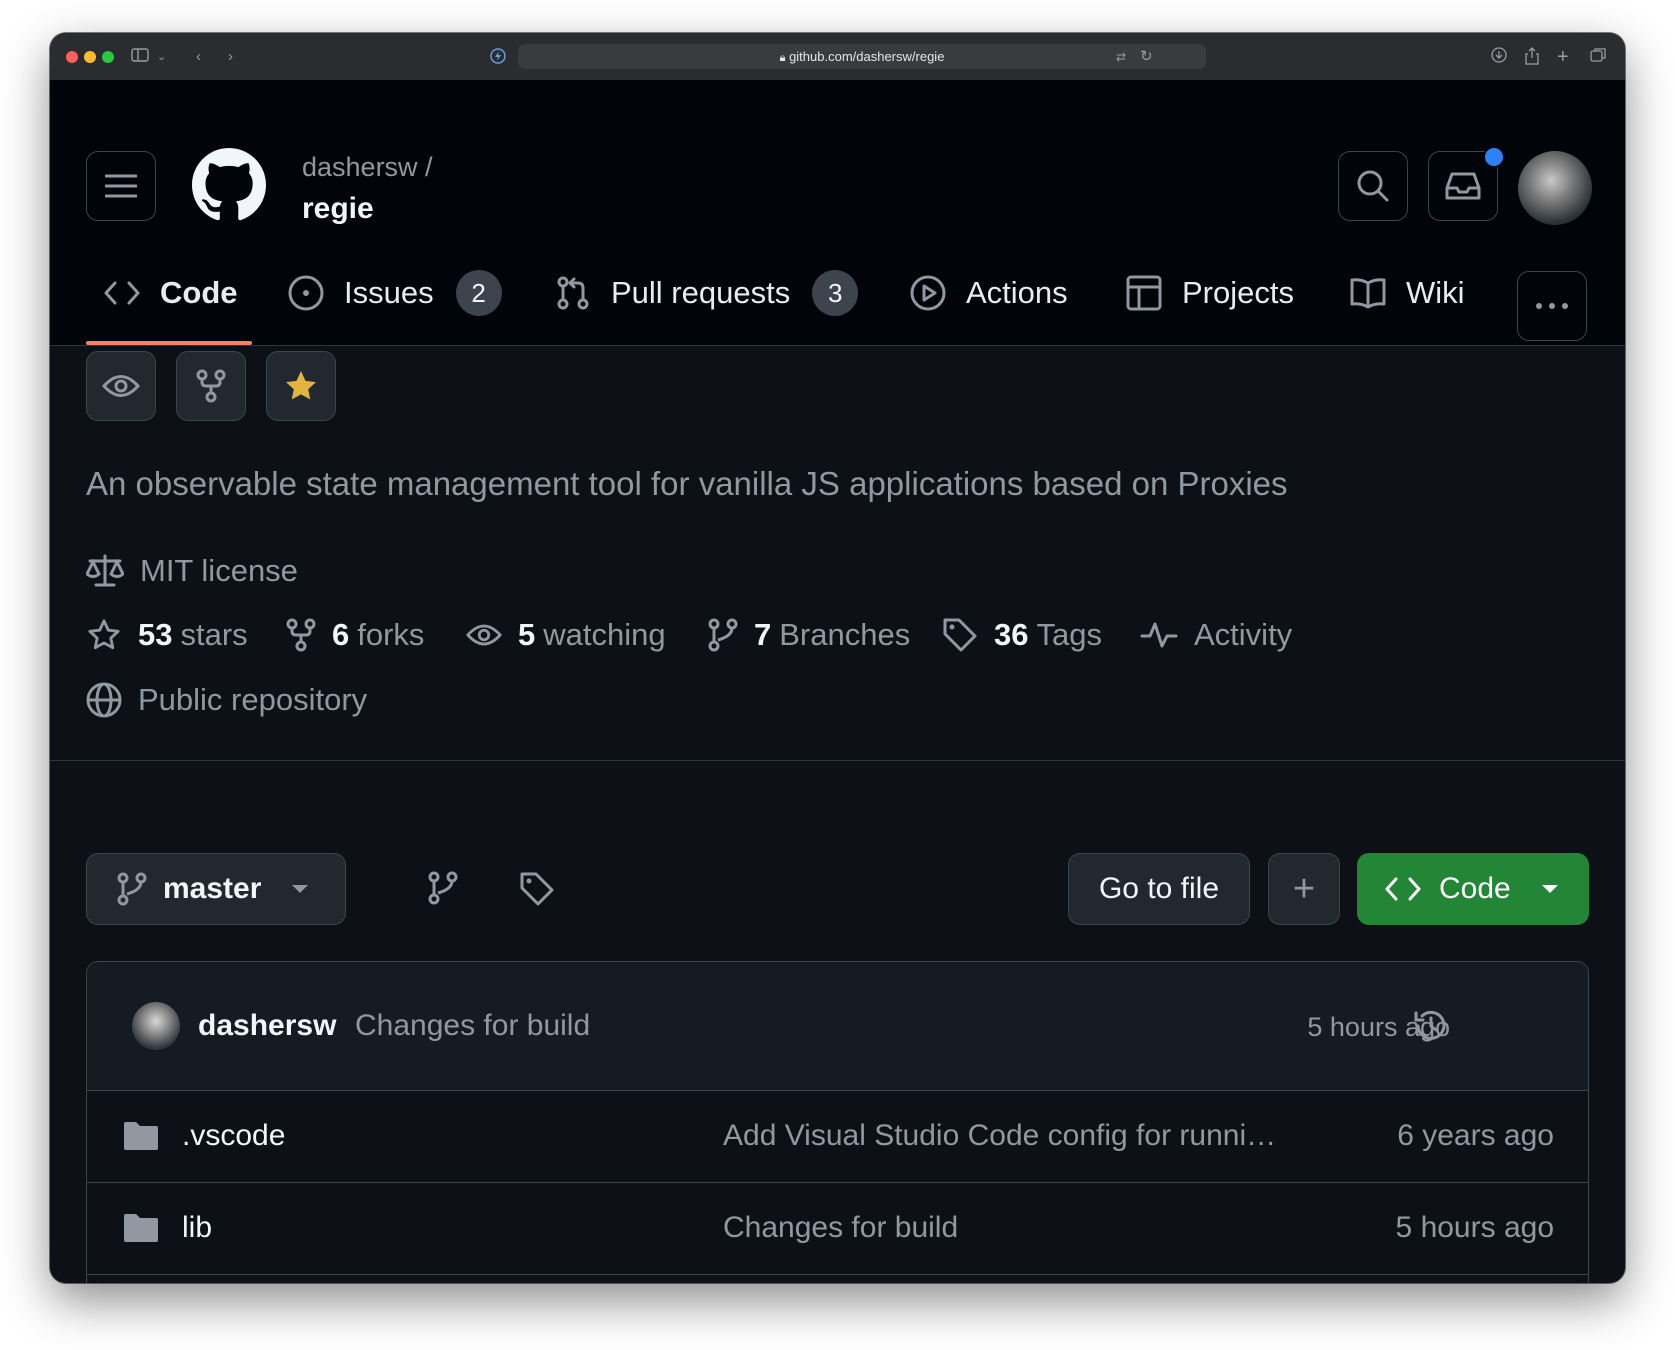 The height and width of the screenshot is (1350, 1675). I want to click on plus-icon: +, so click(1304, 888).